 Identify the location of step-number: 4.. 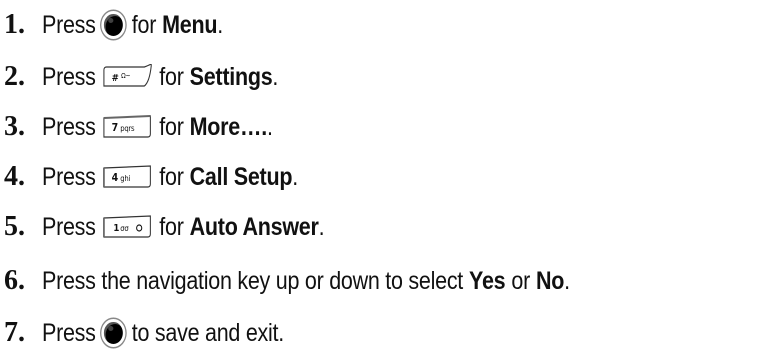
(14, 176).